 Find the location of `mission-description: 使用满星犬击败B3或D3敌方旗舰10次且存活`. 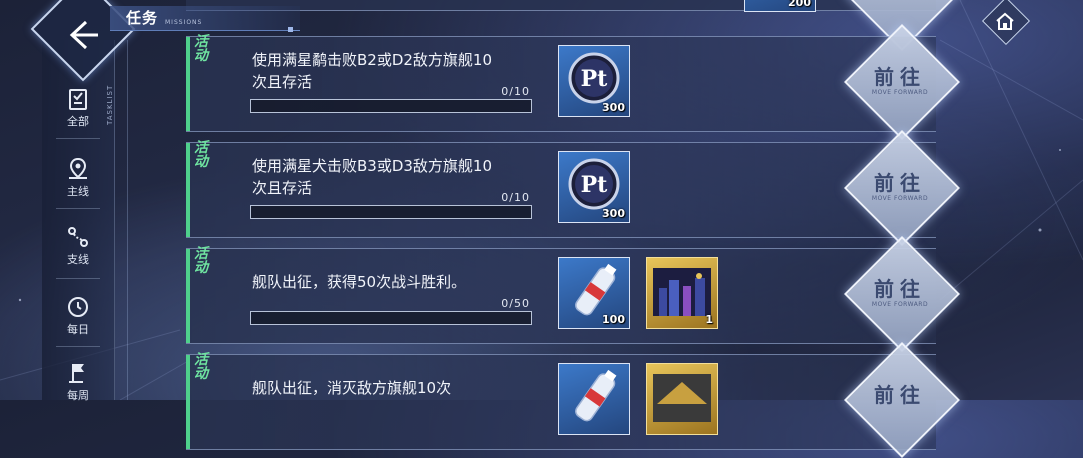

mission-description: 使用满星犬击败B3或D3敌方旗舰10次且存活 is located at coordinates (372, 177).